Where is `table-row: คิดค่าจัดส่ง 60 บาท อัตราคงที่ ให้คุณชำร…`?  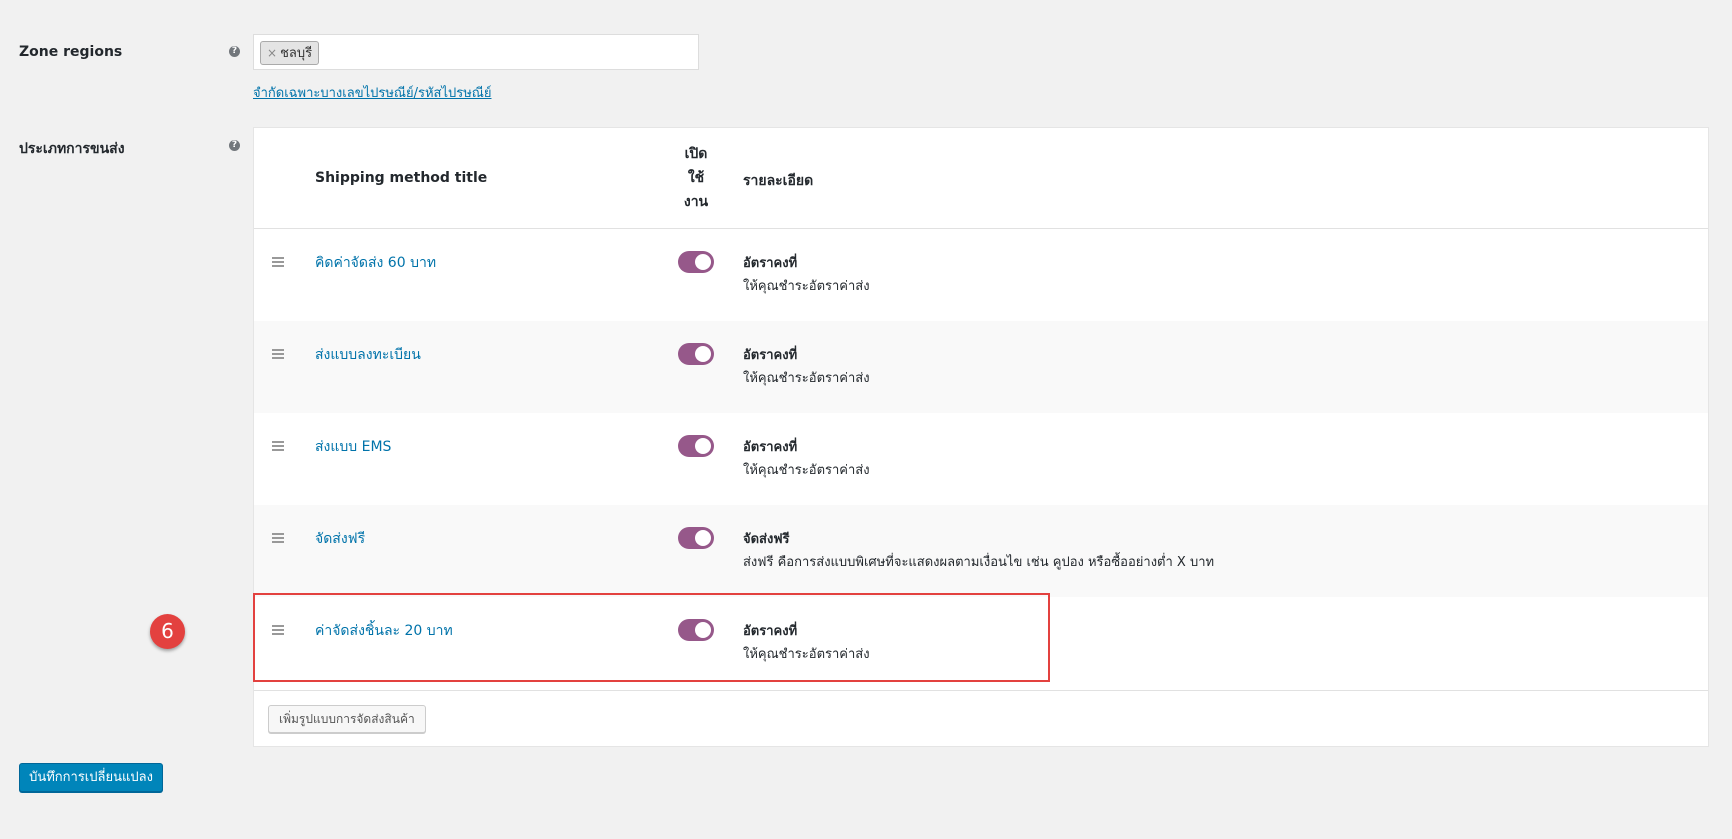
table-row: คิดค่าจัดส่ง 60 บาท อัตราคงที่ ให้คุณชำร… is located at coordinates (981, 275).